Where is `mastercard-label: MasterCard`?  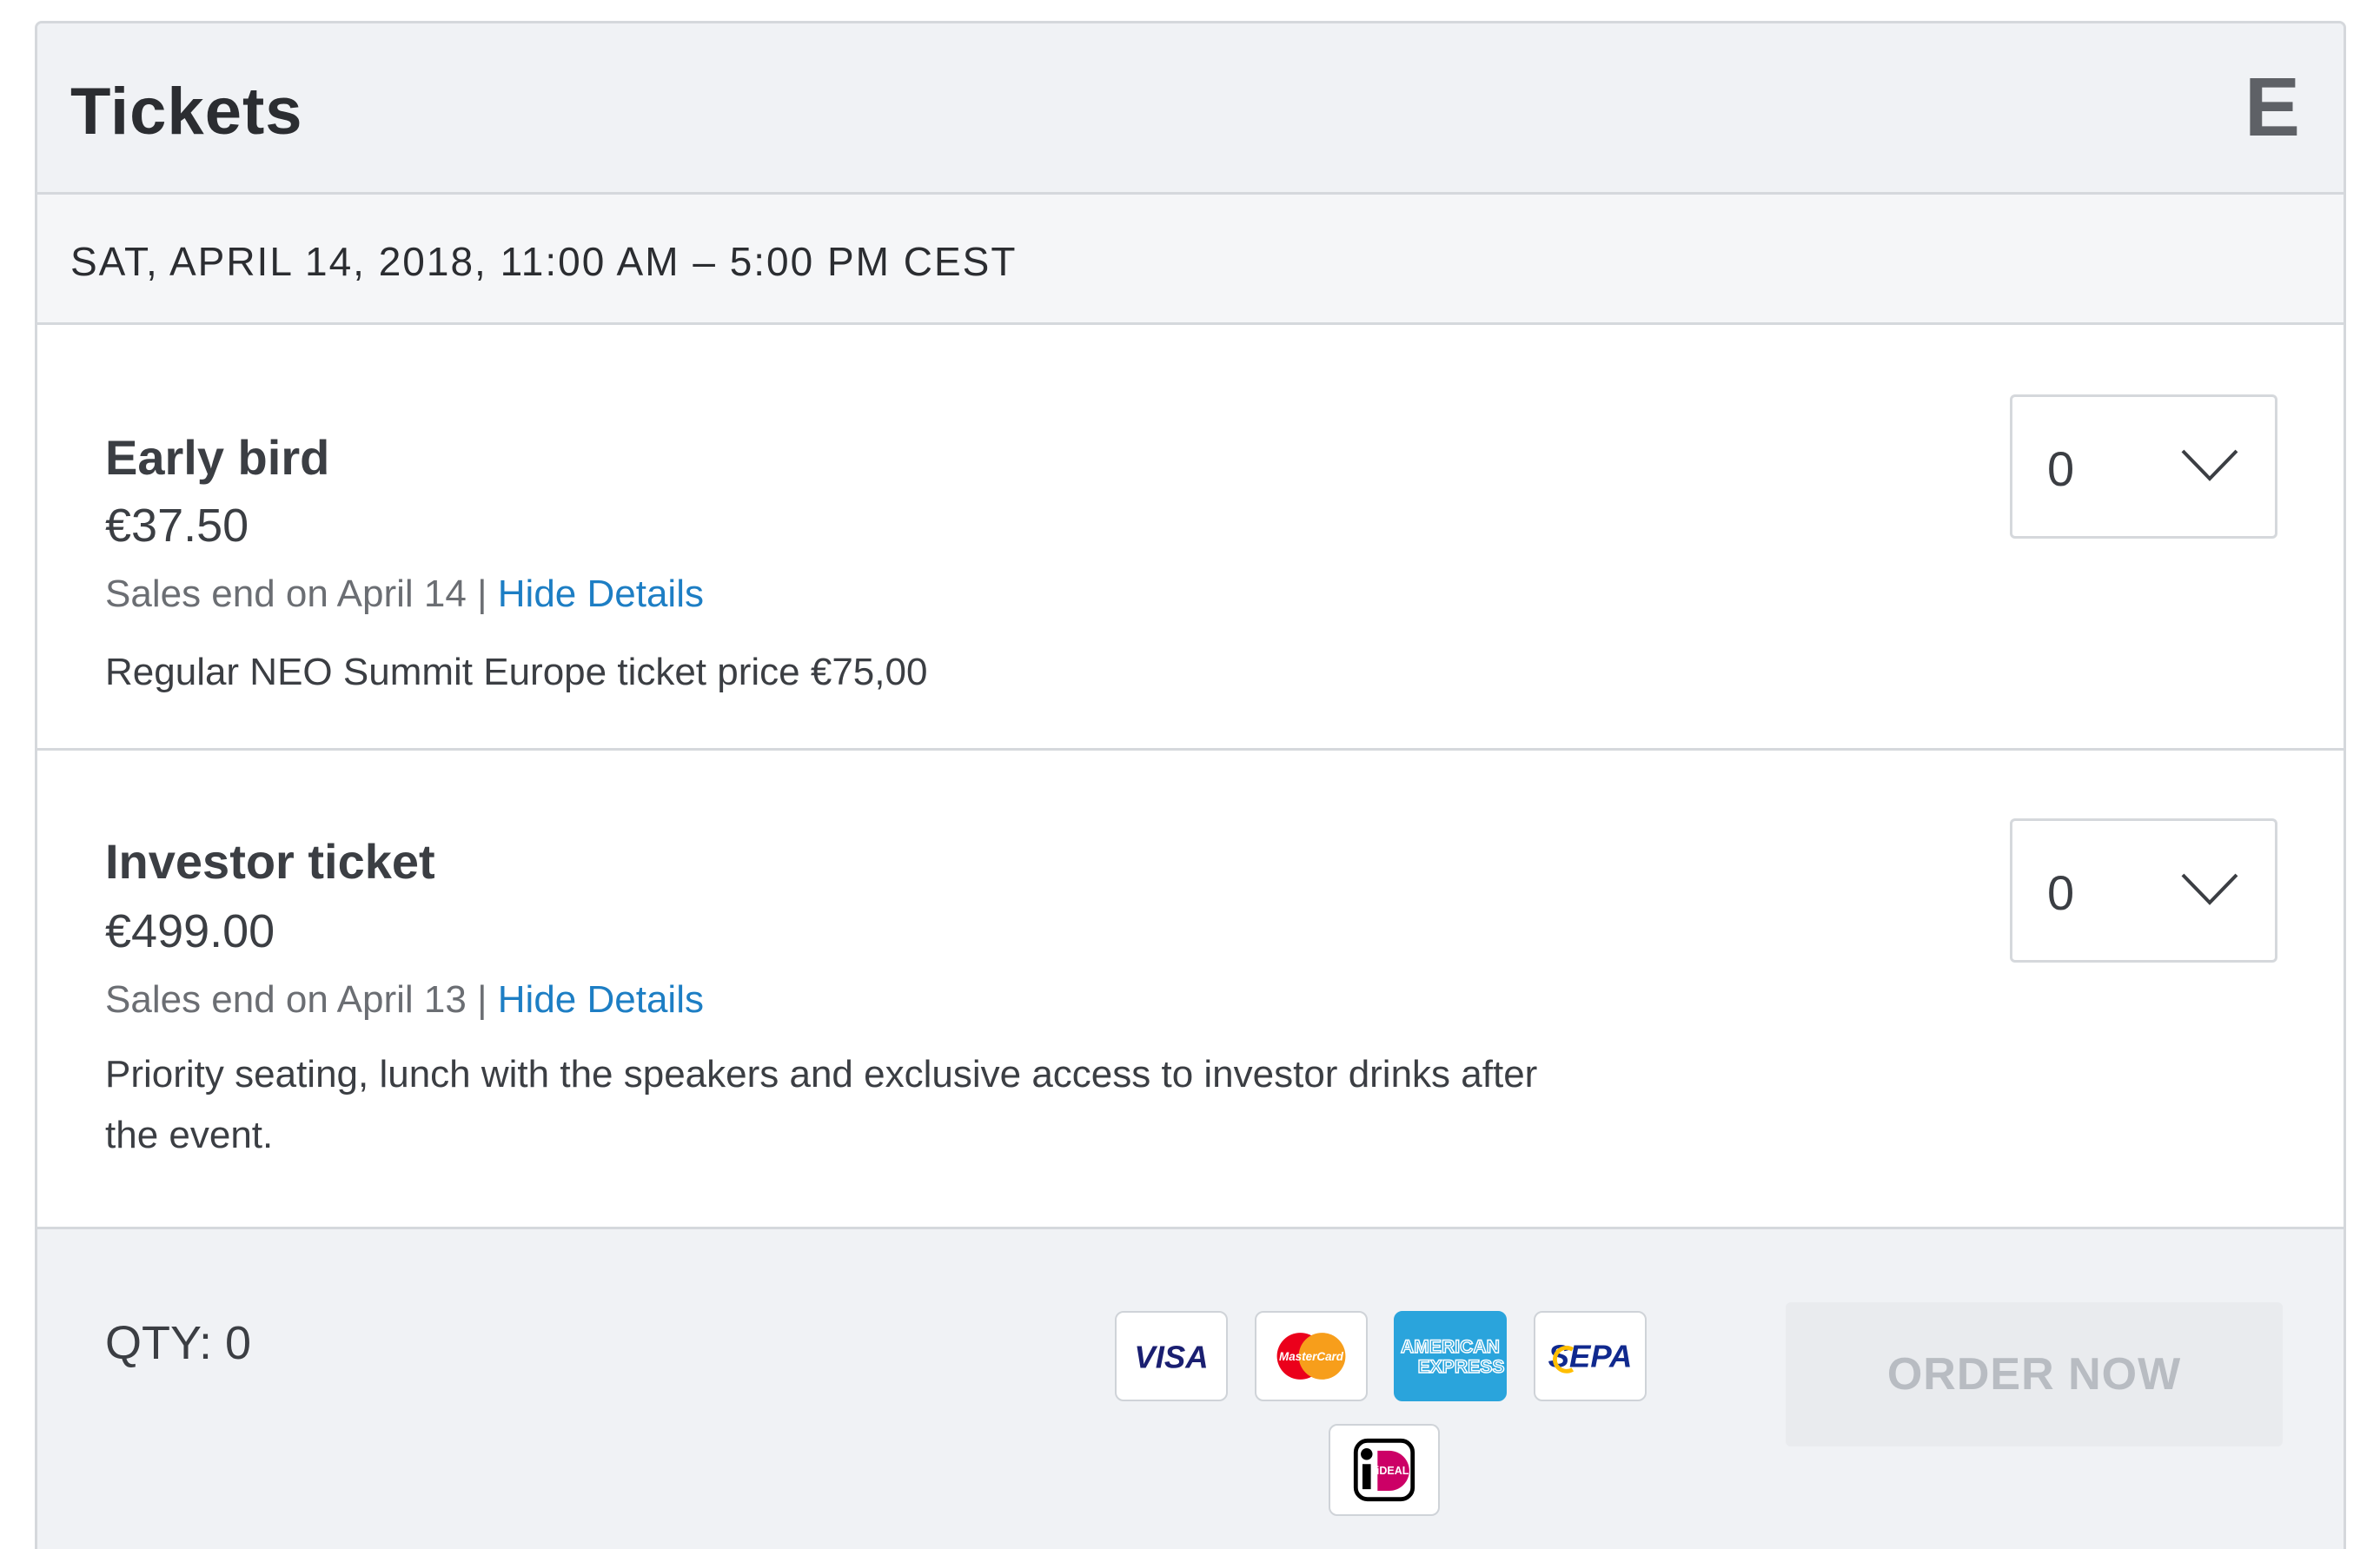
mastercard-label: MasterCard is located at coordinates (1311, 1357).